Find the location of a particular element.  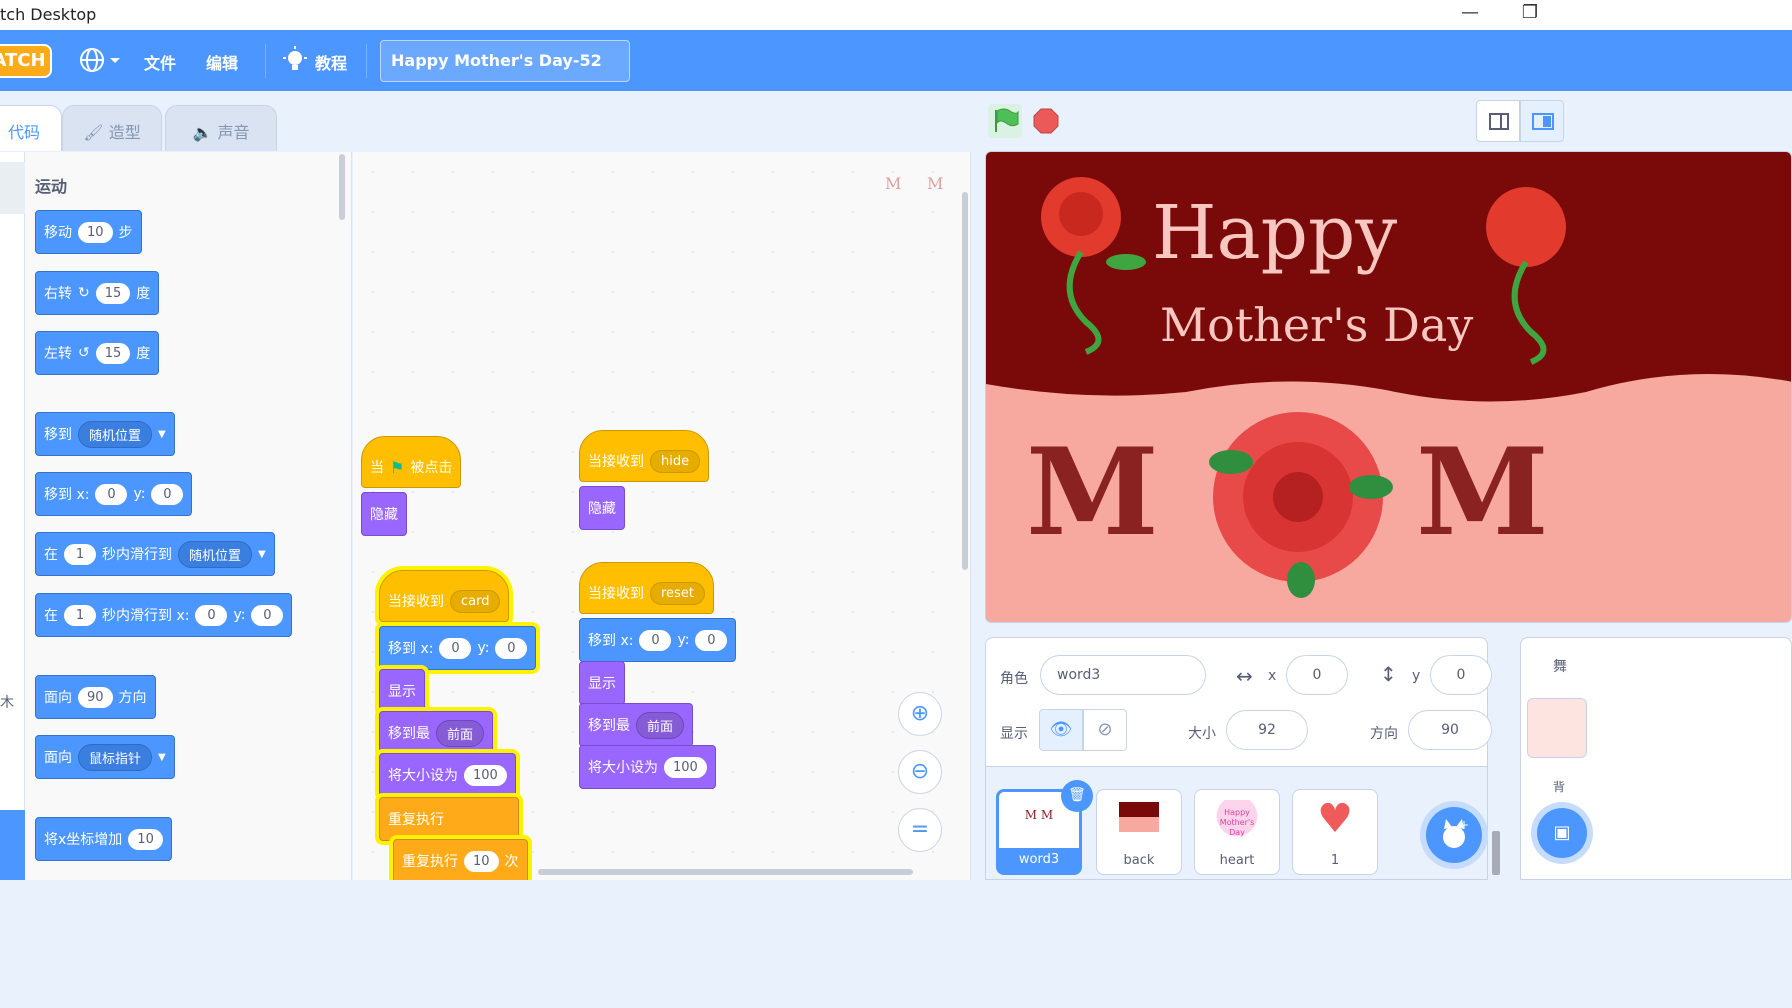

block-repeat: 重复执行 10 次 is located at coordinates (460, 861).